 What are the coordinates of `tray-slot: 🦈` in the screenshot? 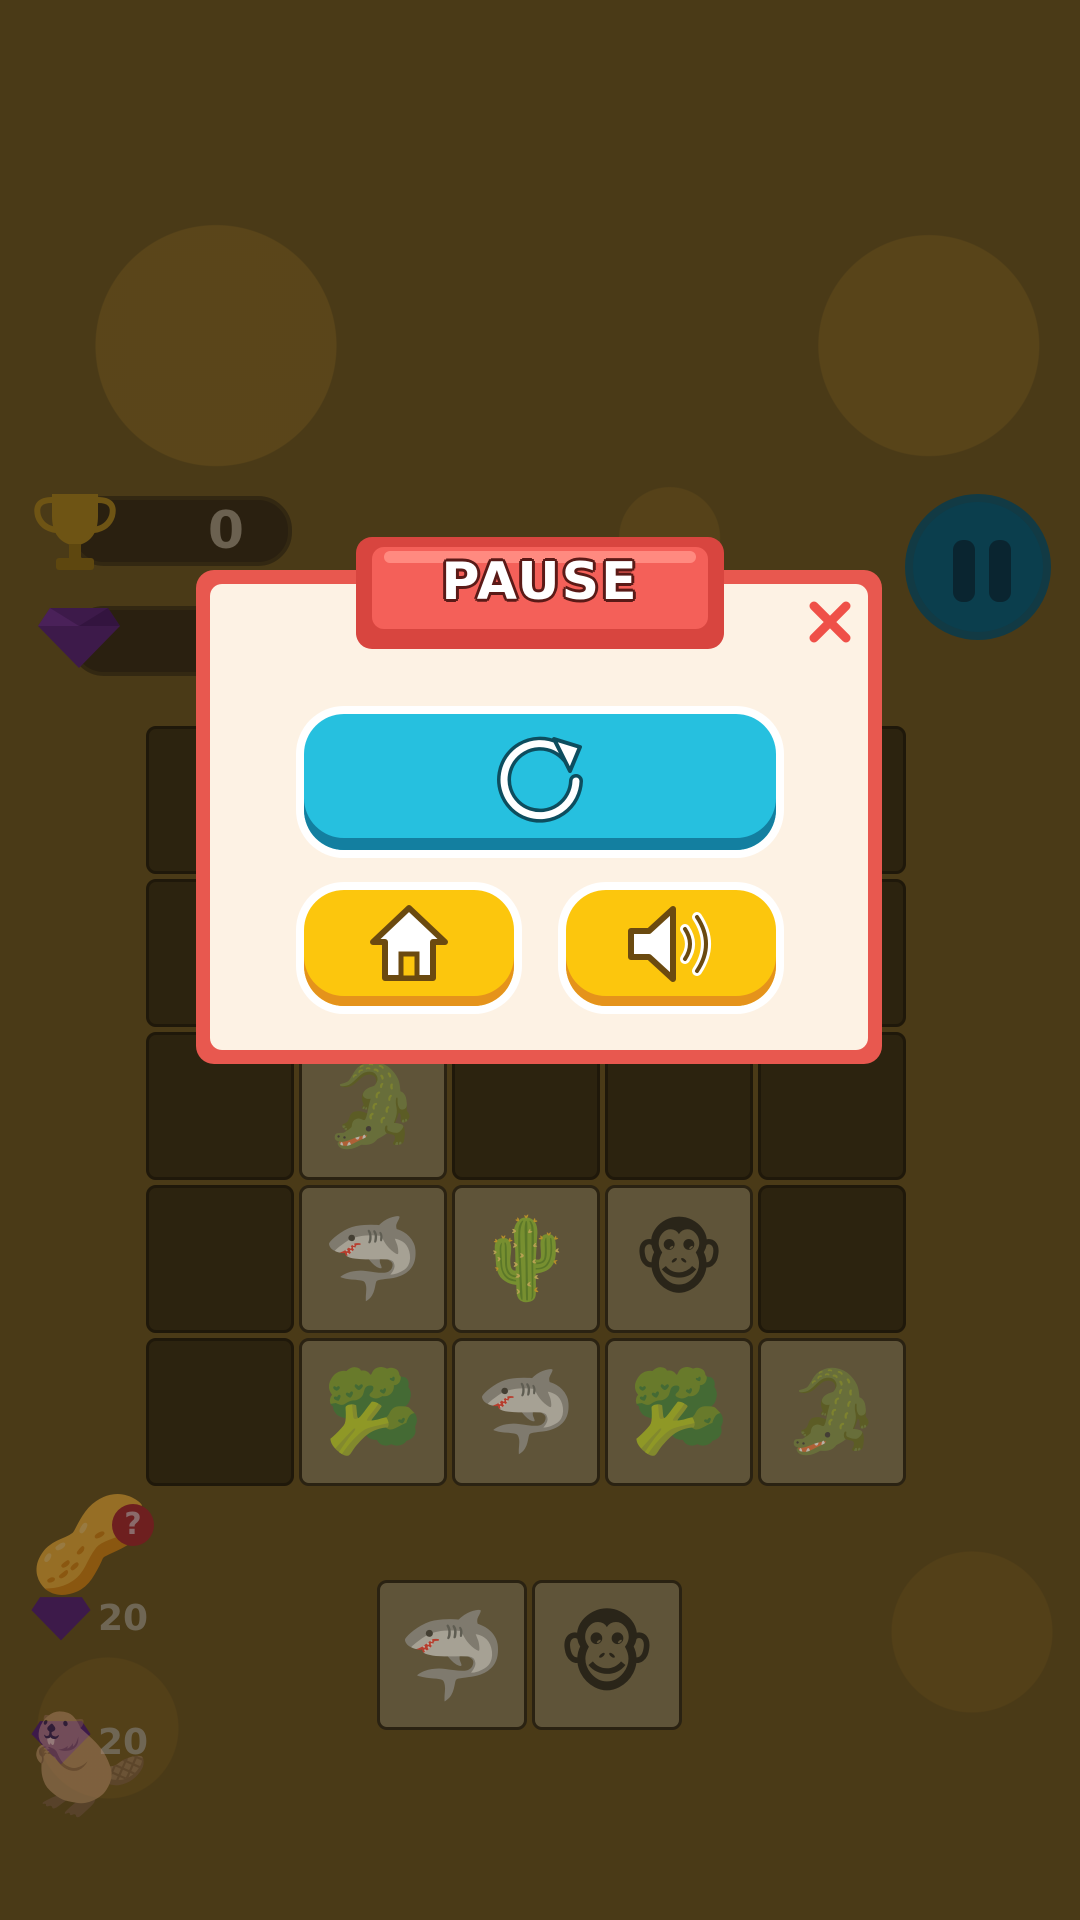 It's located at (452, 1655).